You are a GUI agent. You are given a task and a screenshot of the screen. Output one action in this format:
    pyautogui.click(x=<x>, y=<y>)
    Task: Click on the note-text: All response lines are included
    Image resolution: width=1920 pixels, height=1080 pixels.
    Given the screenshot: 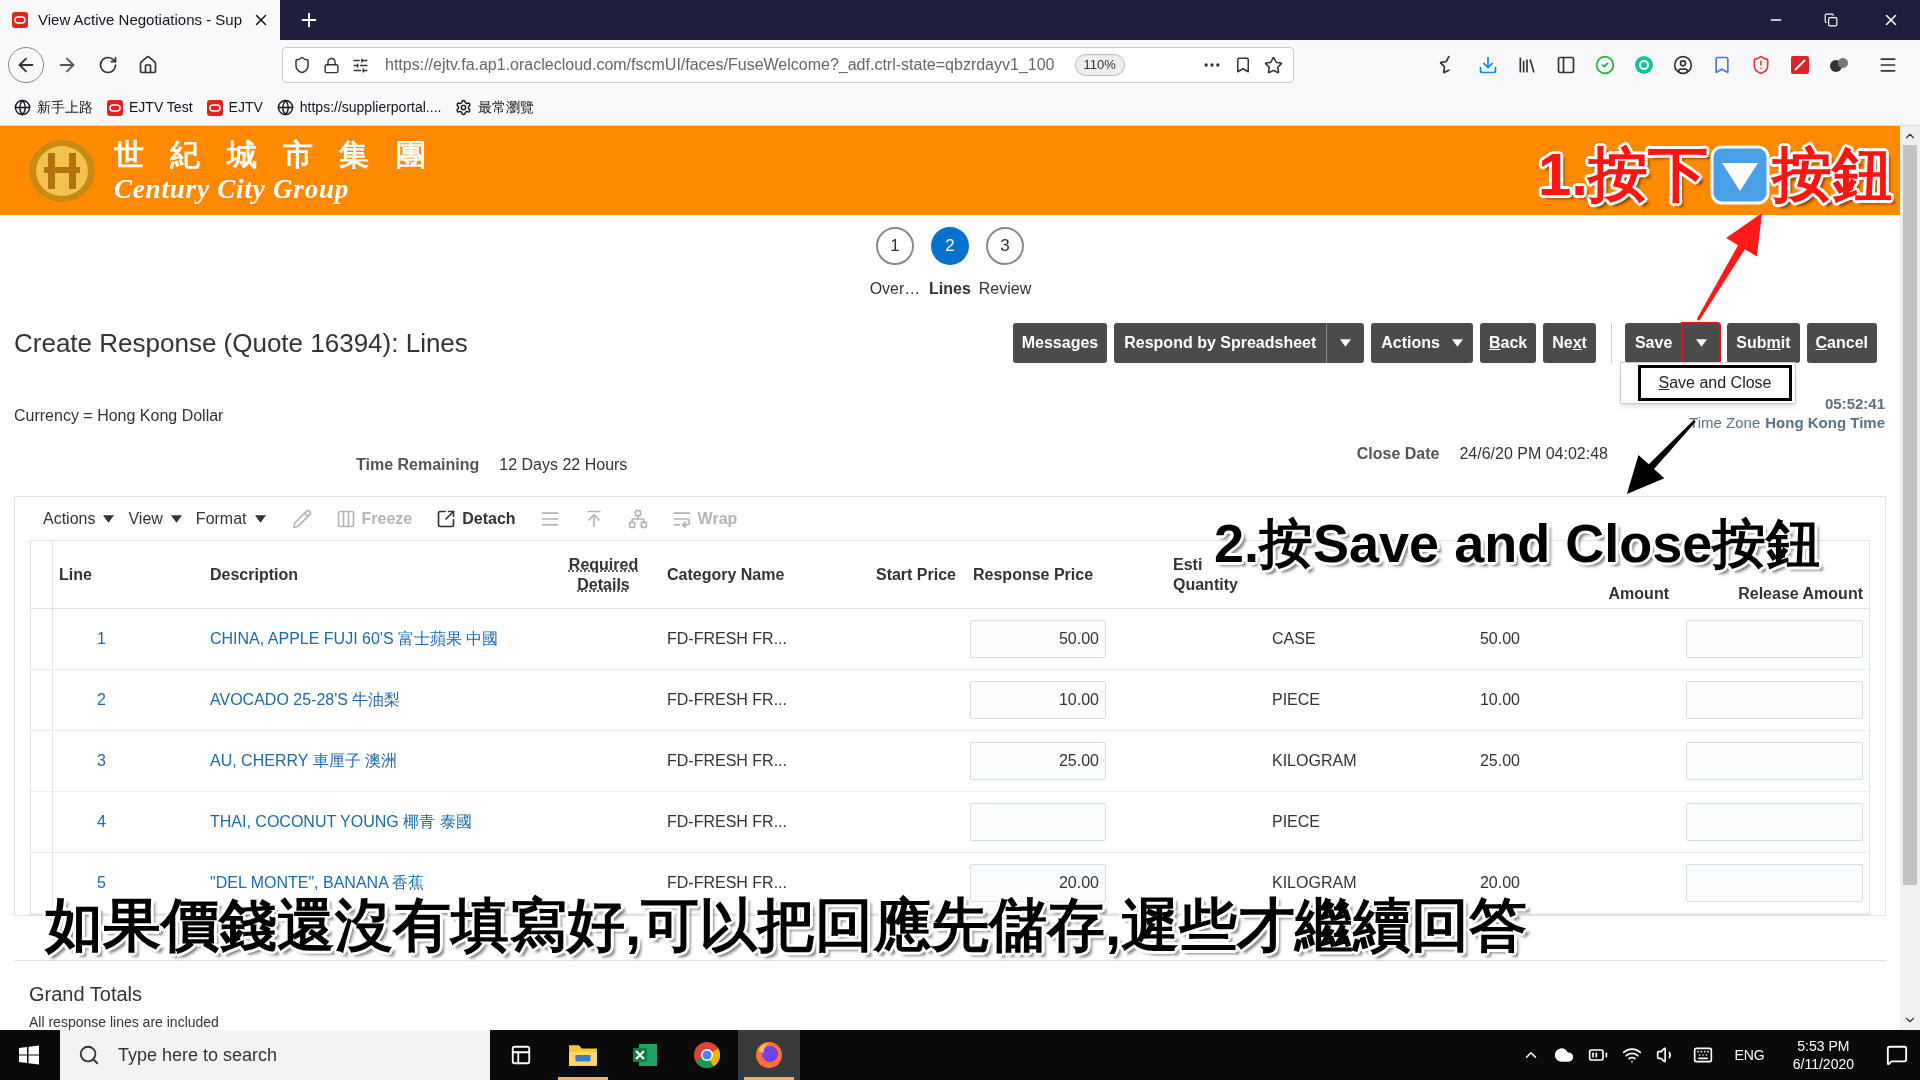 What is the action you would take?
    pyautogui.click(x=124, y=1022)
    